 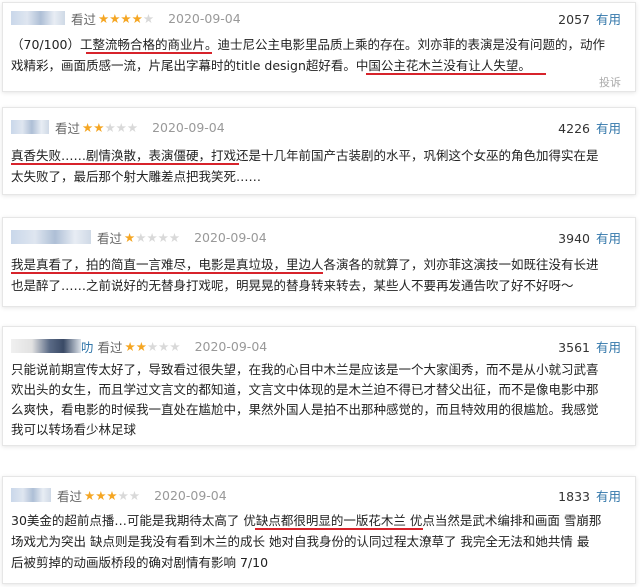 I want to click on vote-count: 3940 有用, so click(x=589, y=237).